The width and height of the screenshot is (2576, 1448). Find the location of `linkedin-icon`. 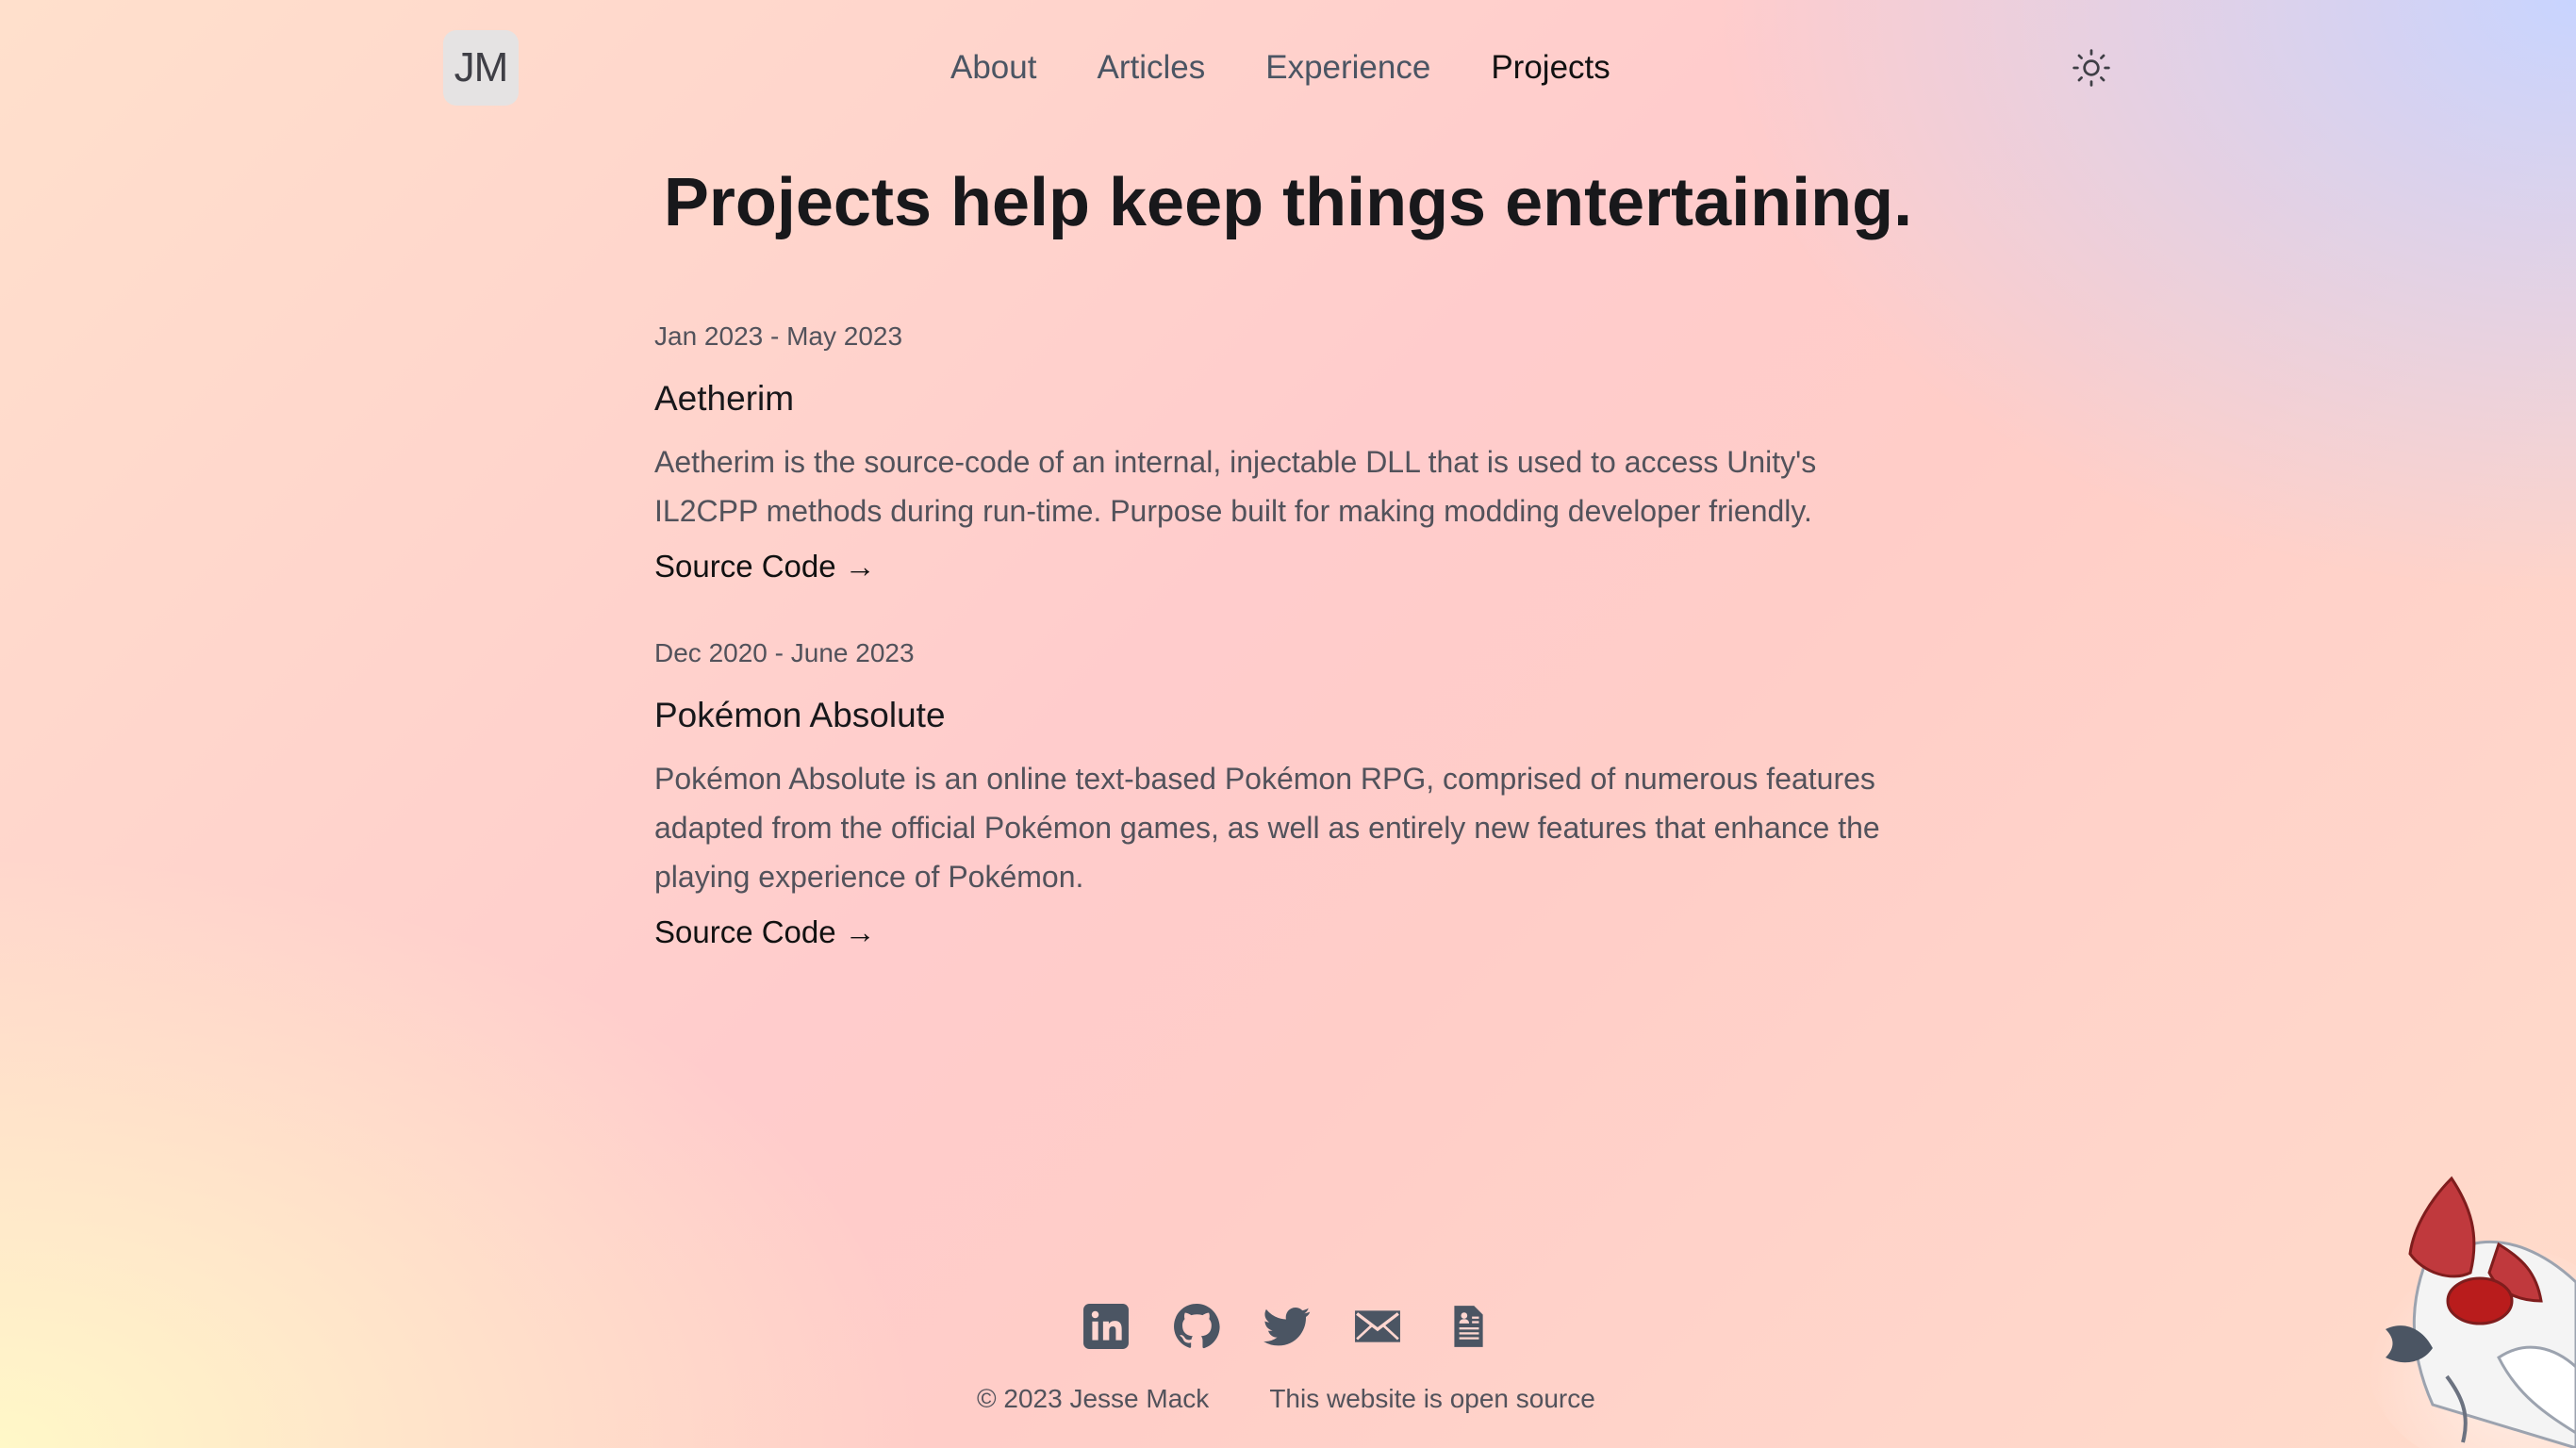

linkedin-icon is located at coordinates (1106, 1326).